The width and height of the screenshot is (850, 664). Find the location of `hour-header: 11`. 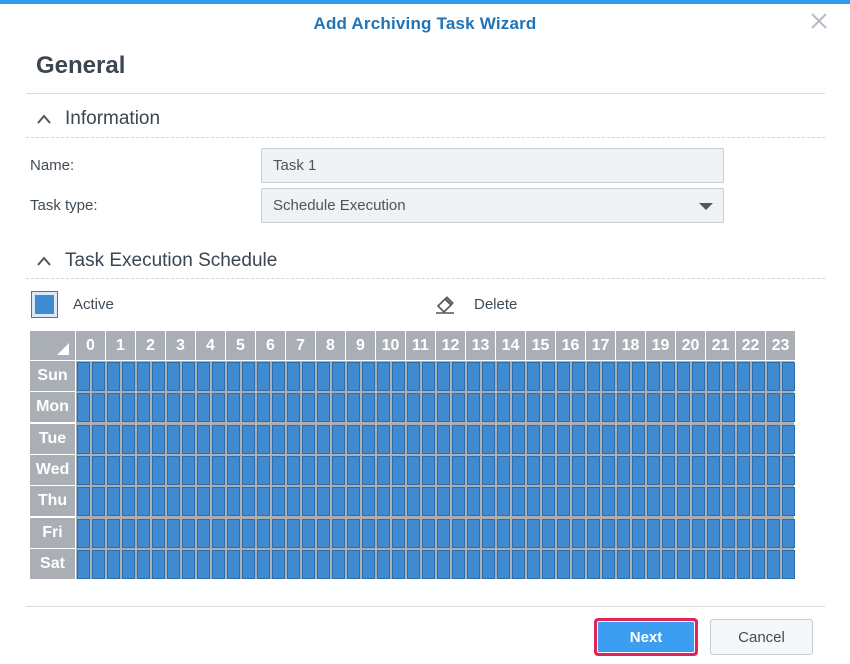

hour-header: 11 is located at coordinates (420, 345).